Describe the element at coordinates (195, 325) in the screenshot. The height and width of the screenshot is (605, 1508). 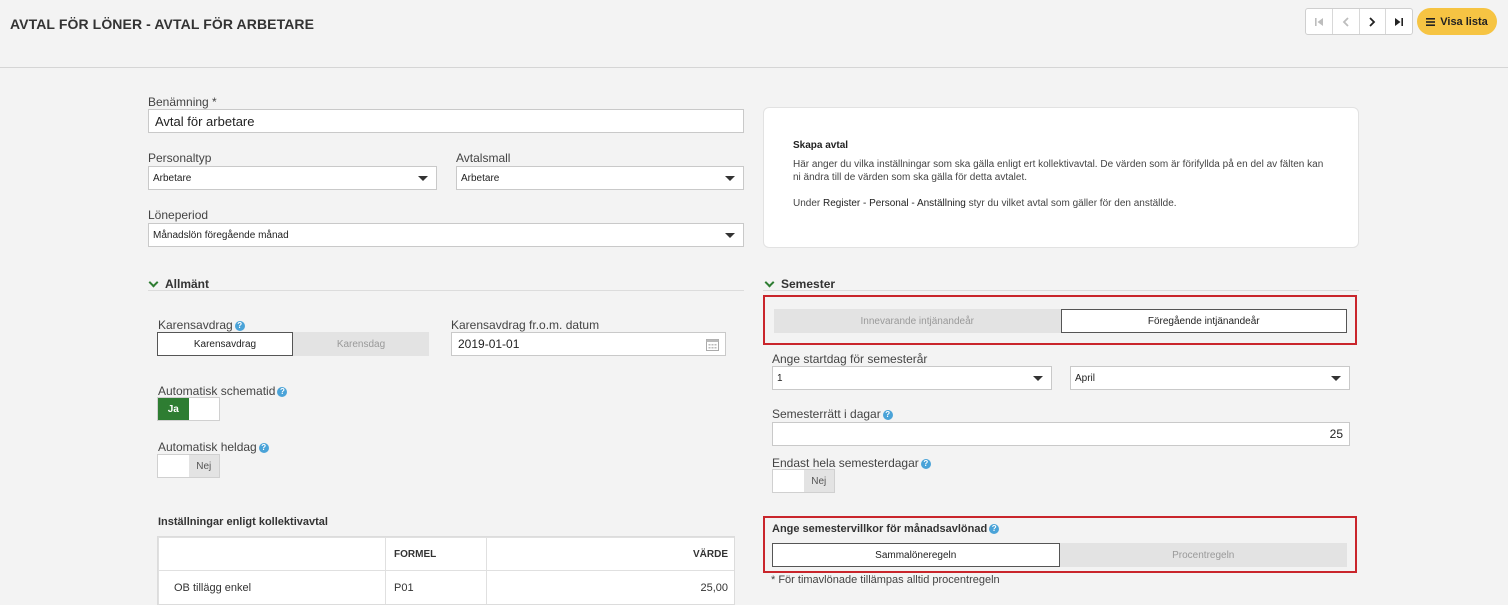
I see `karensavdrag-label-text: Karensavdrag` at that location.